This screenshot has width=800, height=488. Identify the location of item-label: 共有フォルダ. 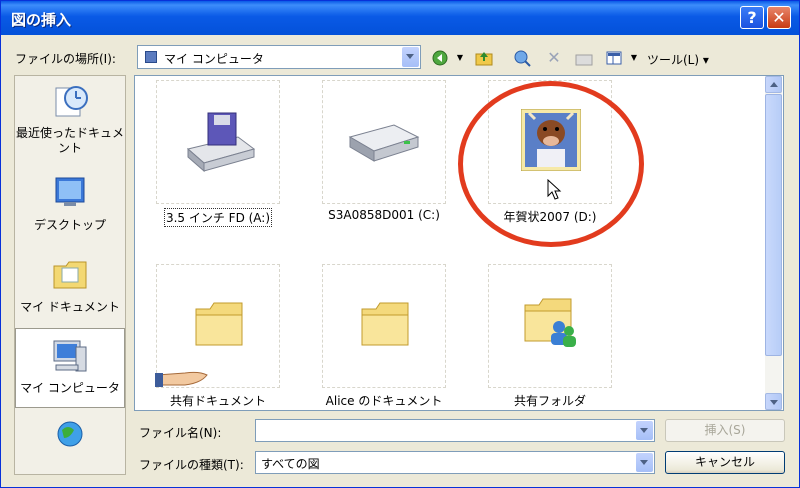
(549, 401).